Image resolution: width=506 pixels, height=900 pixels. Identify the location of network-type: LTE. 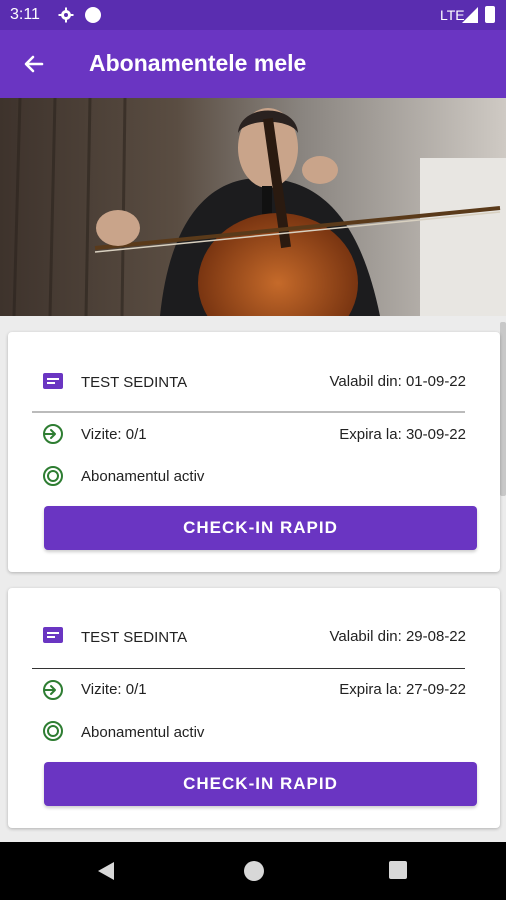
(452, 15).